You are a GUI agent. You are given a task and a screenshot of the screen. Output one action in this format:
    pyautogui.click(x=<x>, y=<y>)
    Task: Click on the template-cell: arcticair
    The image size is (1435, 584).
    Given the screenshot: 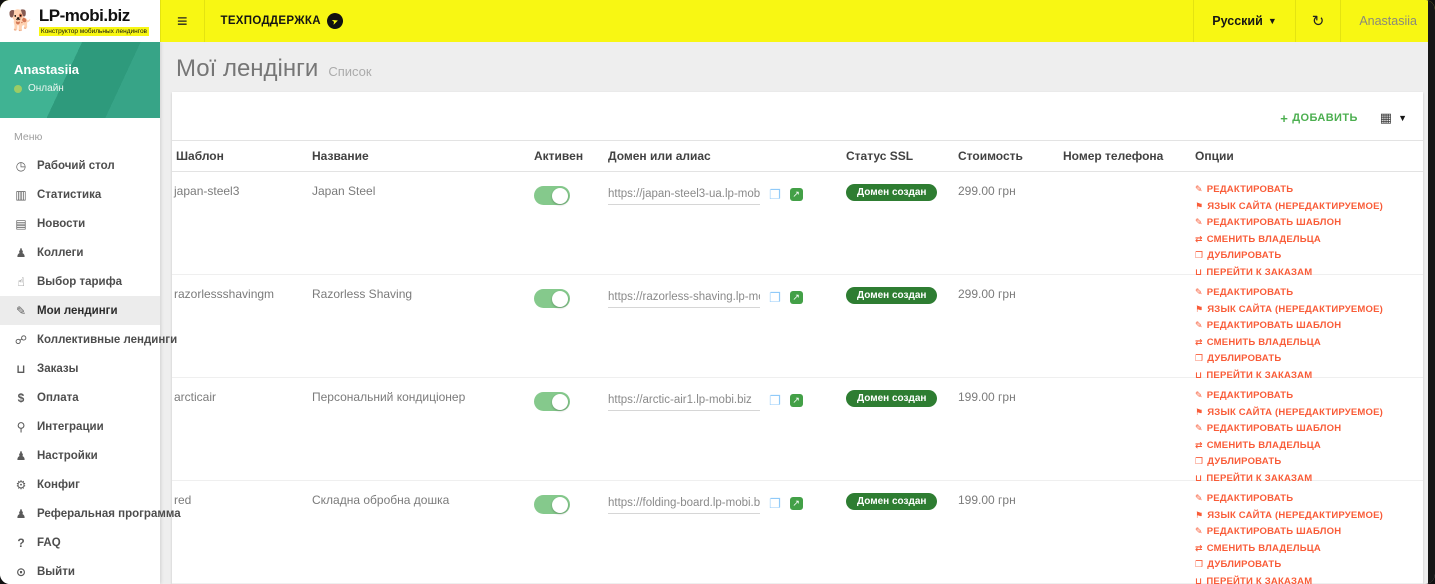 What is the action you would take?
    pyautogui.click(x=195, y=397)
    